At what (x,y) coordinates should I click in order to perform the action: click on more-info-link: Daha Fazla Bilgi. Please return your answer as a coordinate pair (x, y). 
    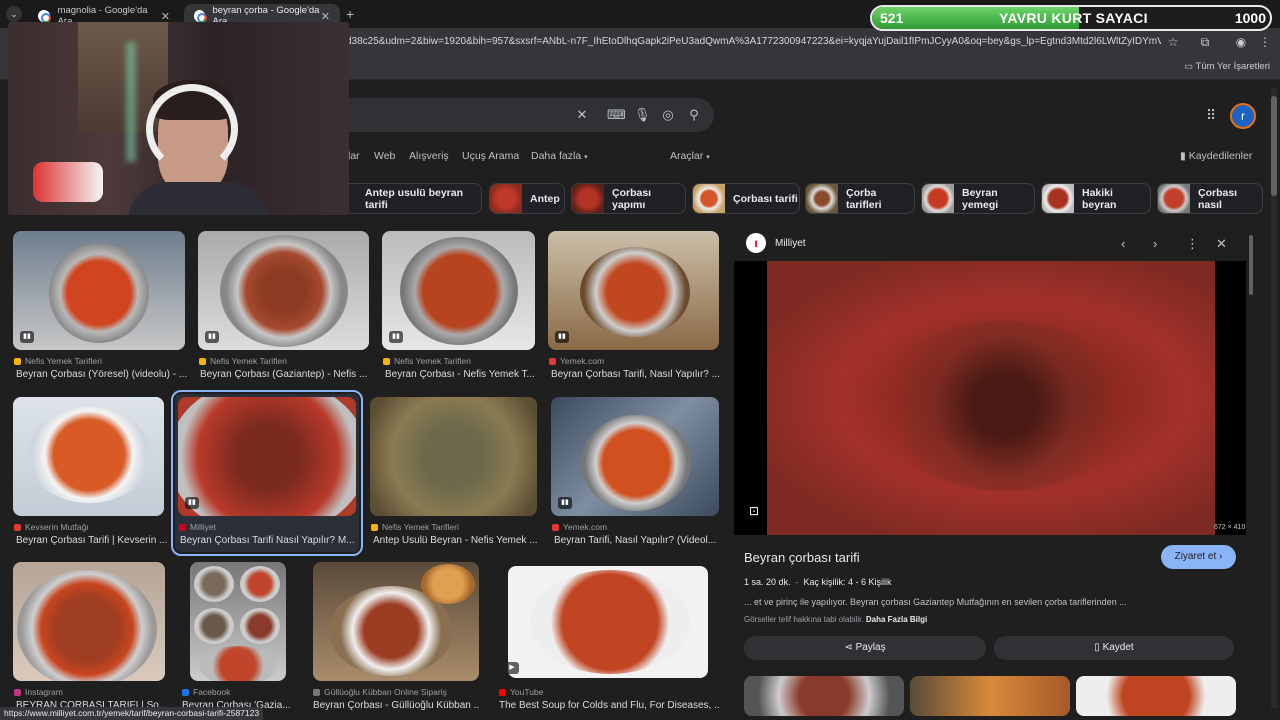
    Looking at the image, I should click on (896, 619).